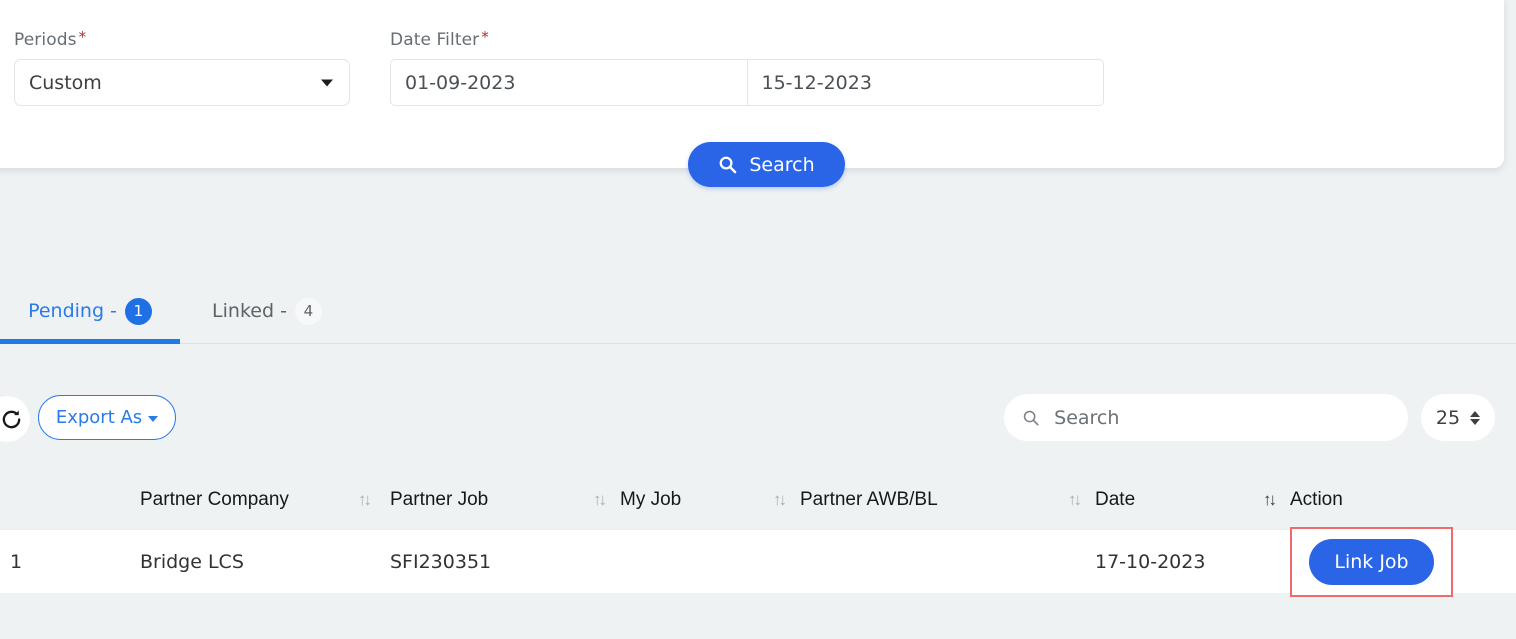 The height and width of the screenshot is (639, 1516). I want to click on row-index: 1, so click(16, 561).